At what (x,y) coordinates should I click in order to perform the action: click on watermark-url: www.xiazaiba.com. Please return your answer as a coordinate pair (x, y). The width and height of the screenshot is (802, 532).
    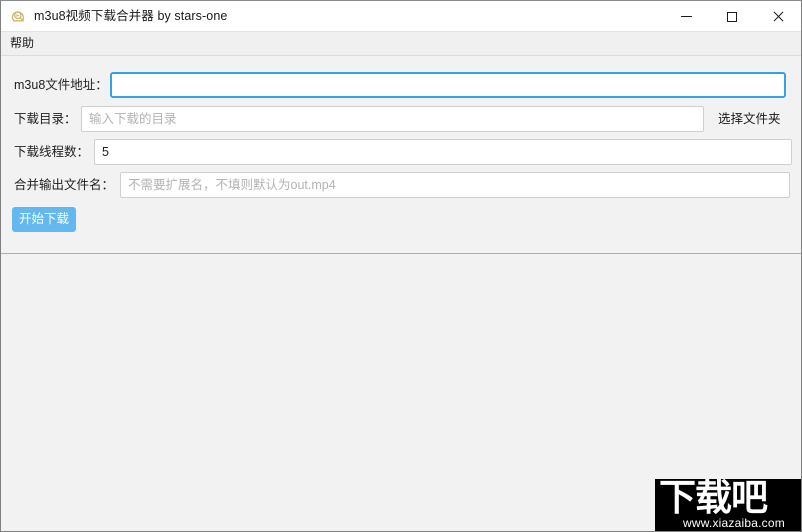
    Looking at the image, I should click on (734, 523).